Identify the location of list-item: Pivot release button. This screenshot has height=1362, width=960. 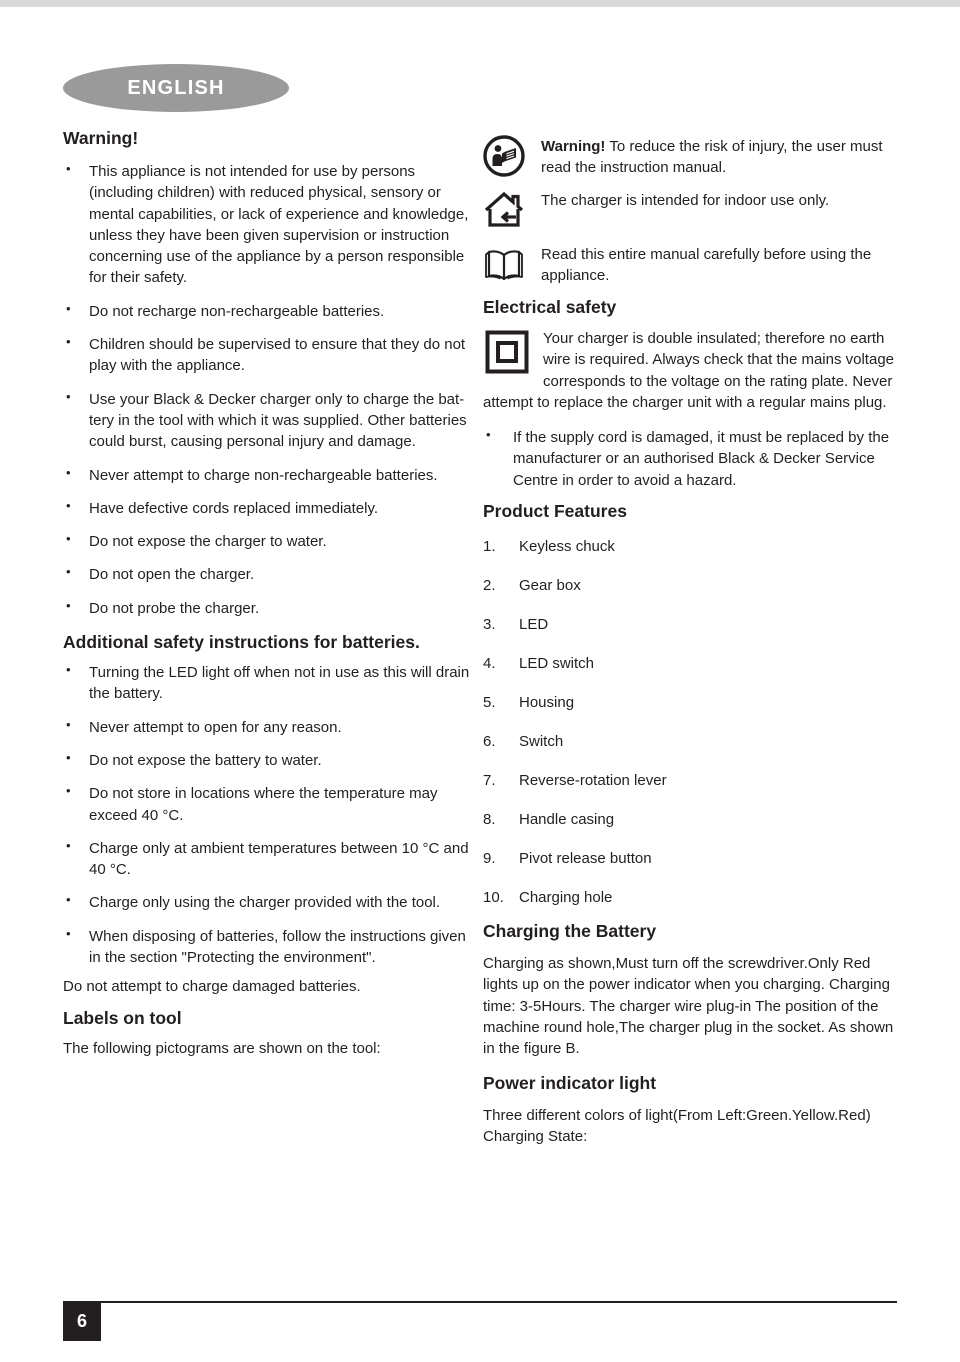
(567, 858).